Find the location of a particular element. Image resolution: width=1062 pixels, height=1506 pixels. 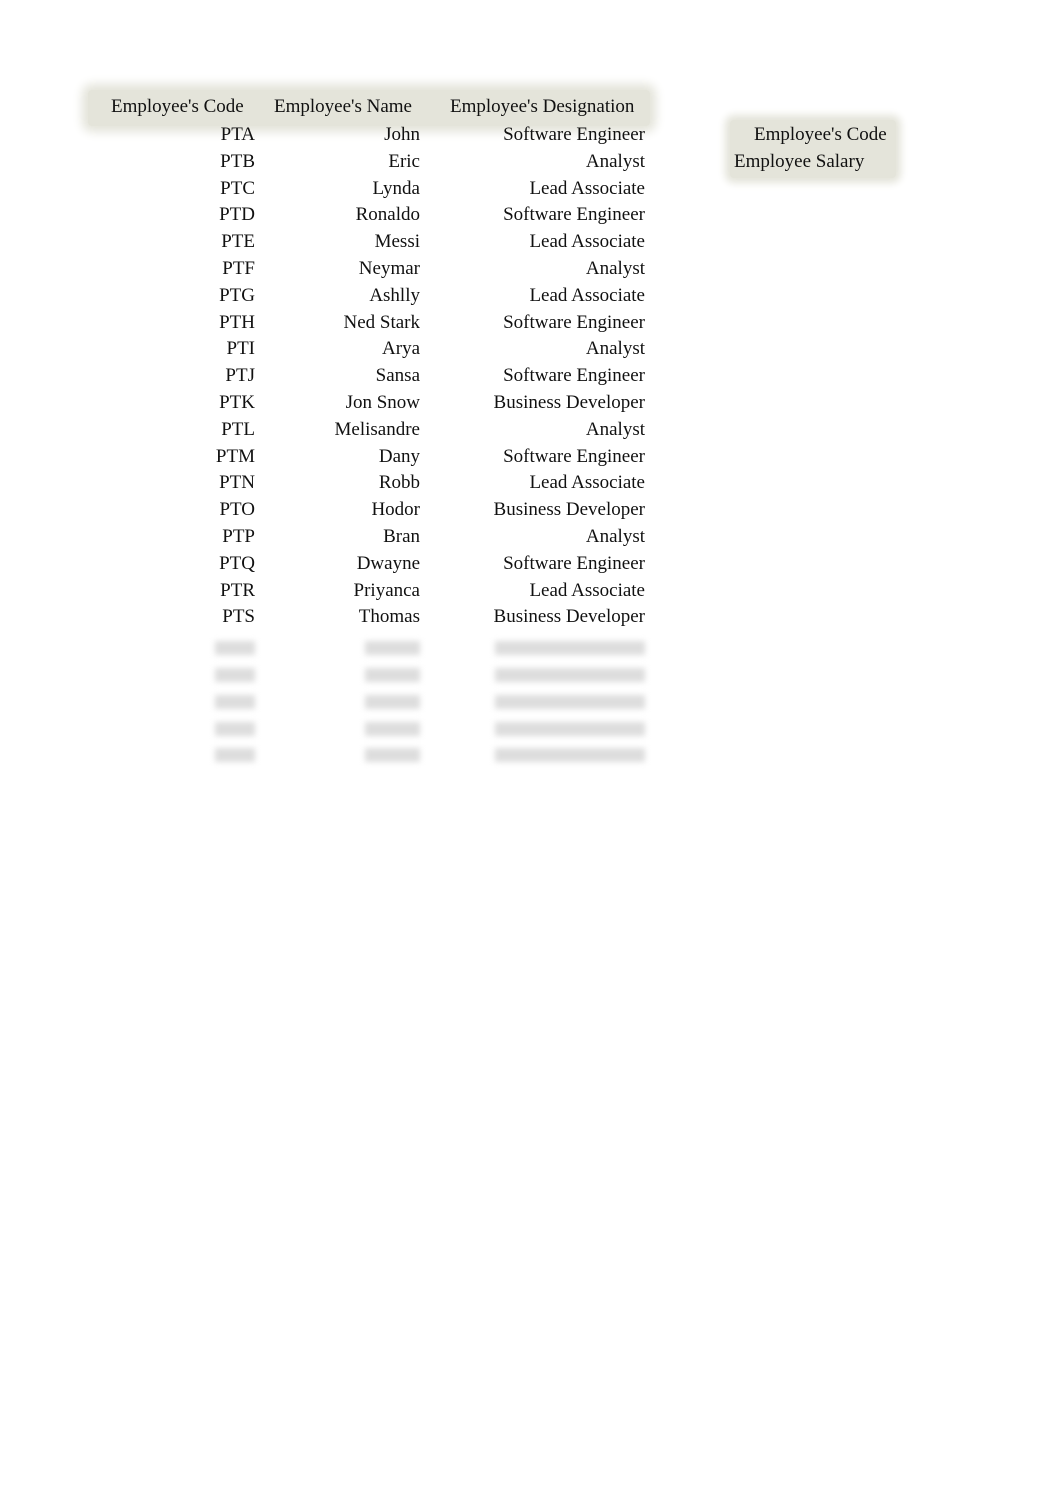

table-row: PTE Messi Lead Associate is located at coordinates (350, 244).